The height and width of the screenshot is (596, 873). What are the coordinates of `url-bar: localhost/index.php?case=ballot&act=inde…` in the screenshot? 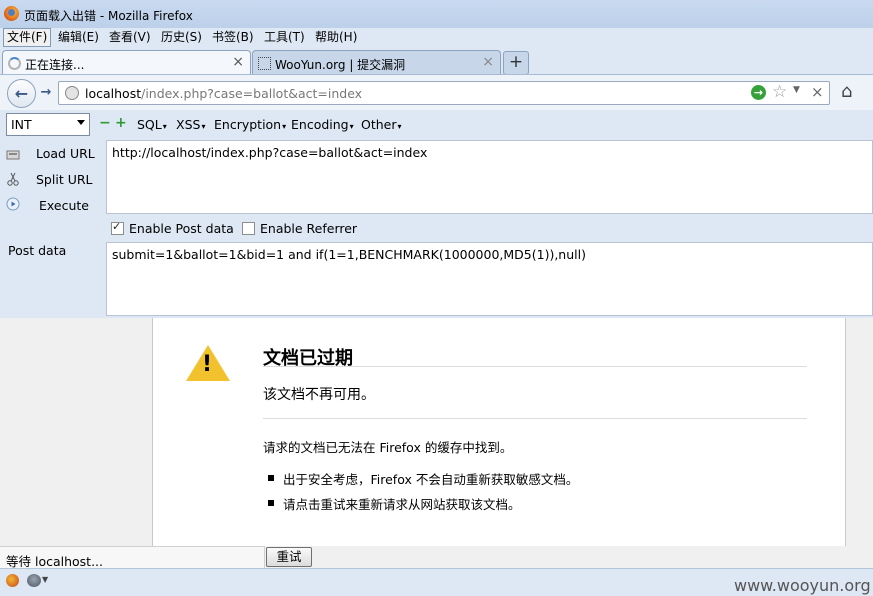 It's located at (444, 93).